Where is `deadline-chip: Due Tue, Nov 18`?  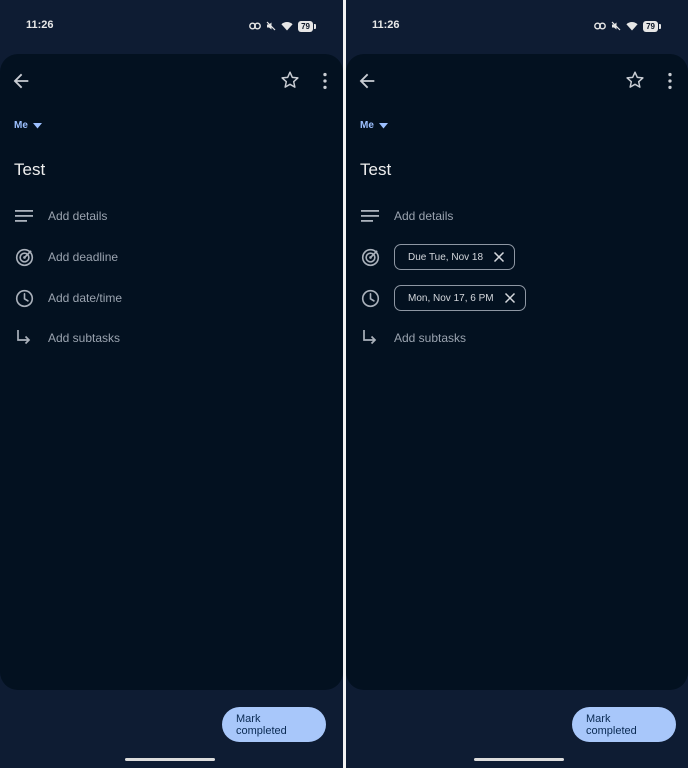 deadline-chip: Due Tue, Nov 18 is located at coordinates (455, 257).